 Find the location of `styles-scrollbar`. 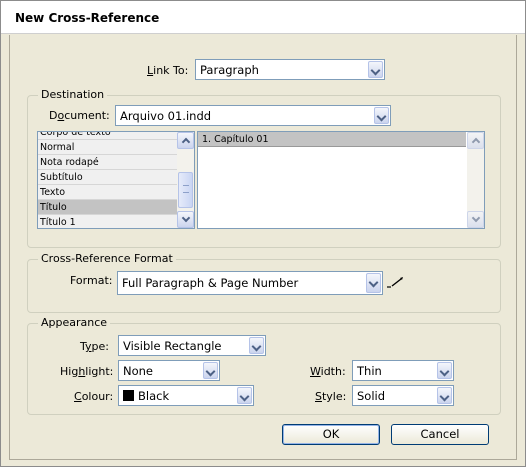

styles-scrollbar is located at coordinates (185, 180).